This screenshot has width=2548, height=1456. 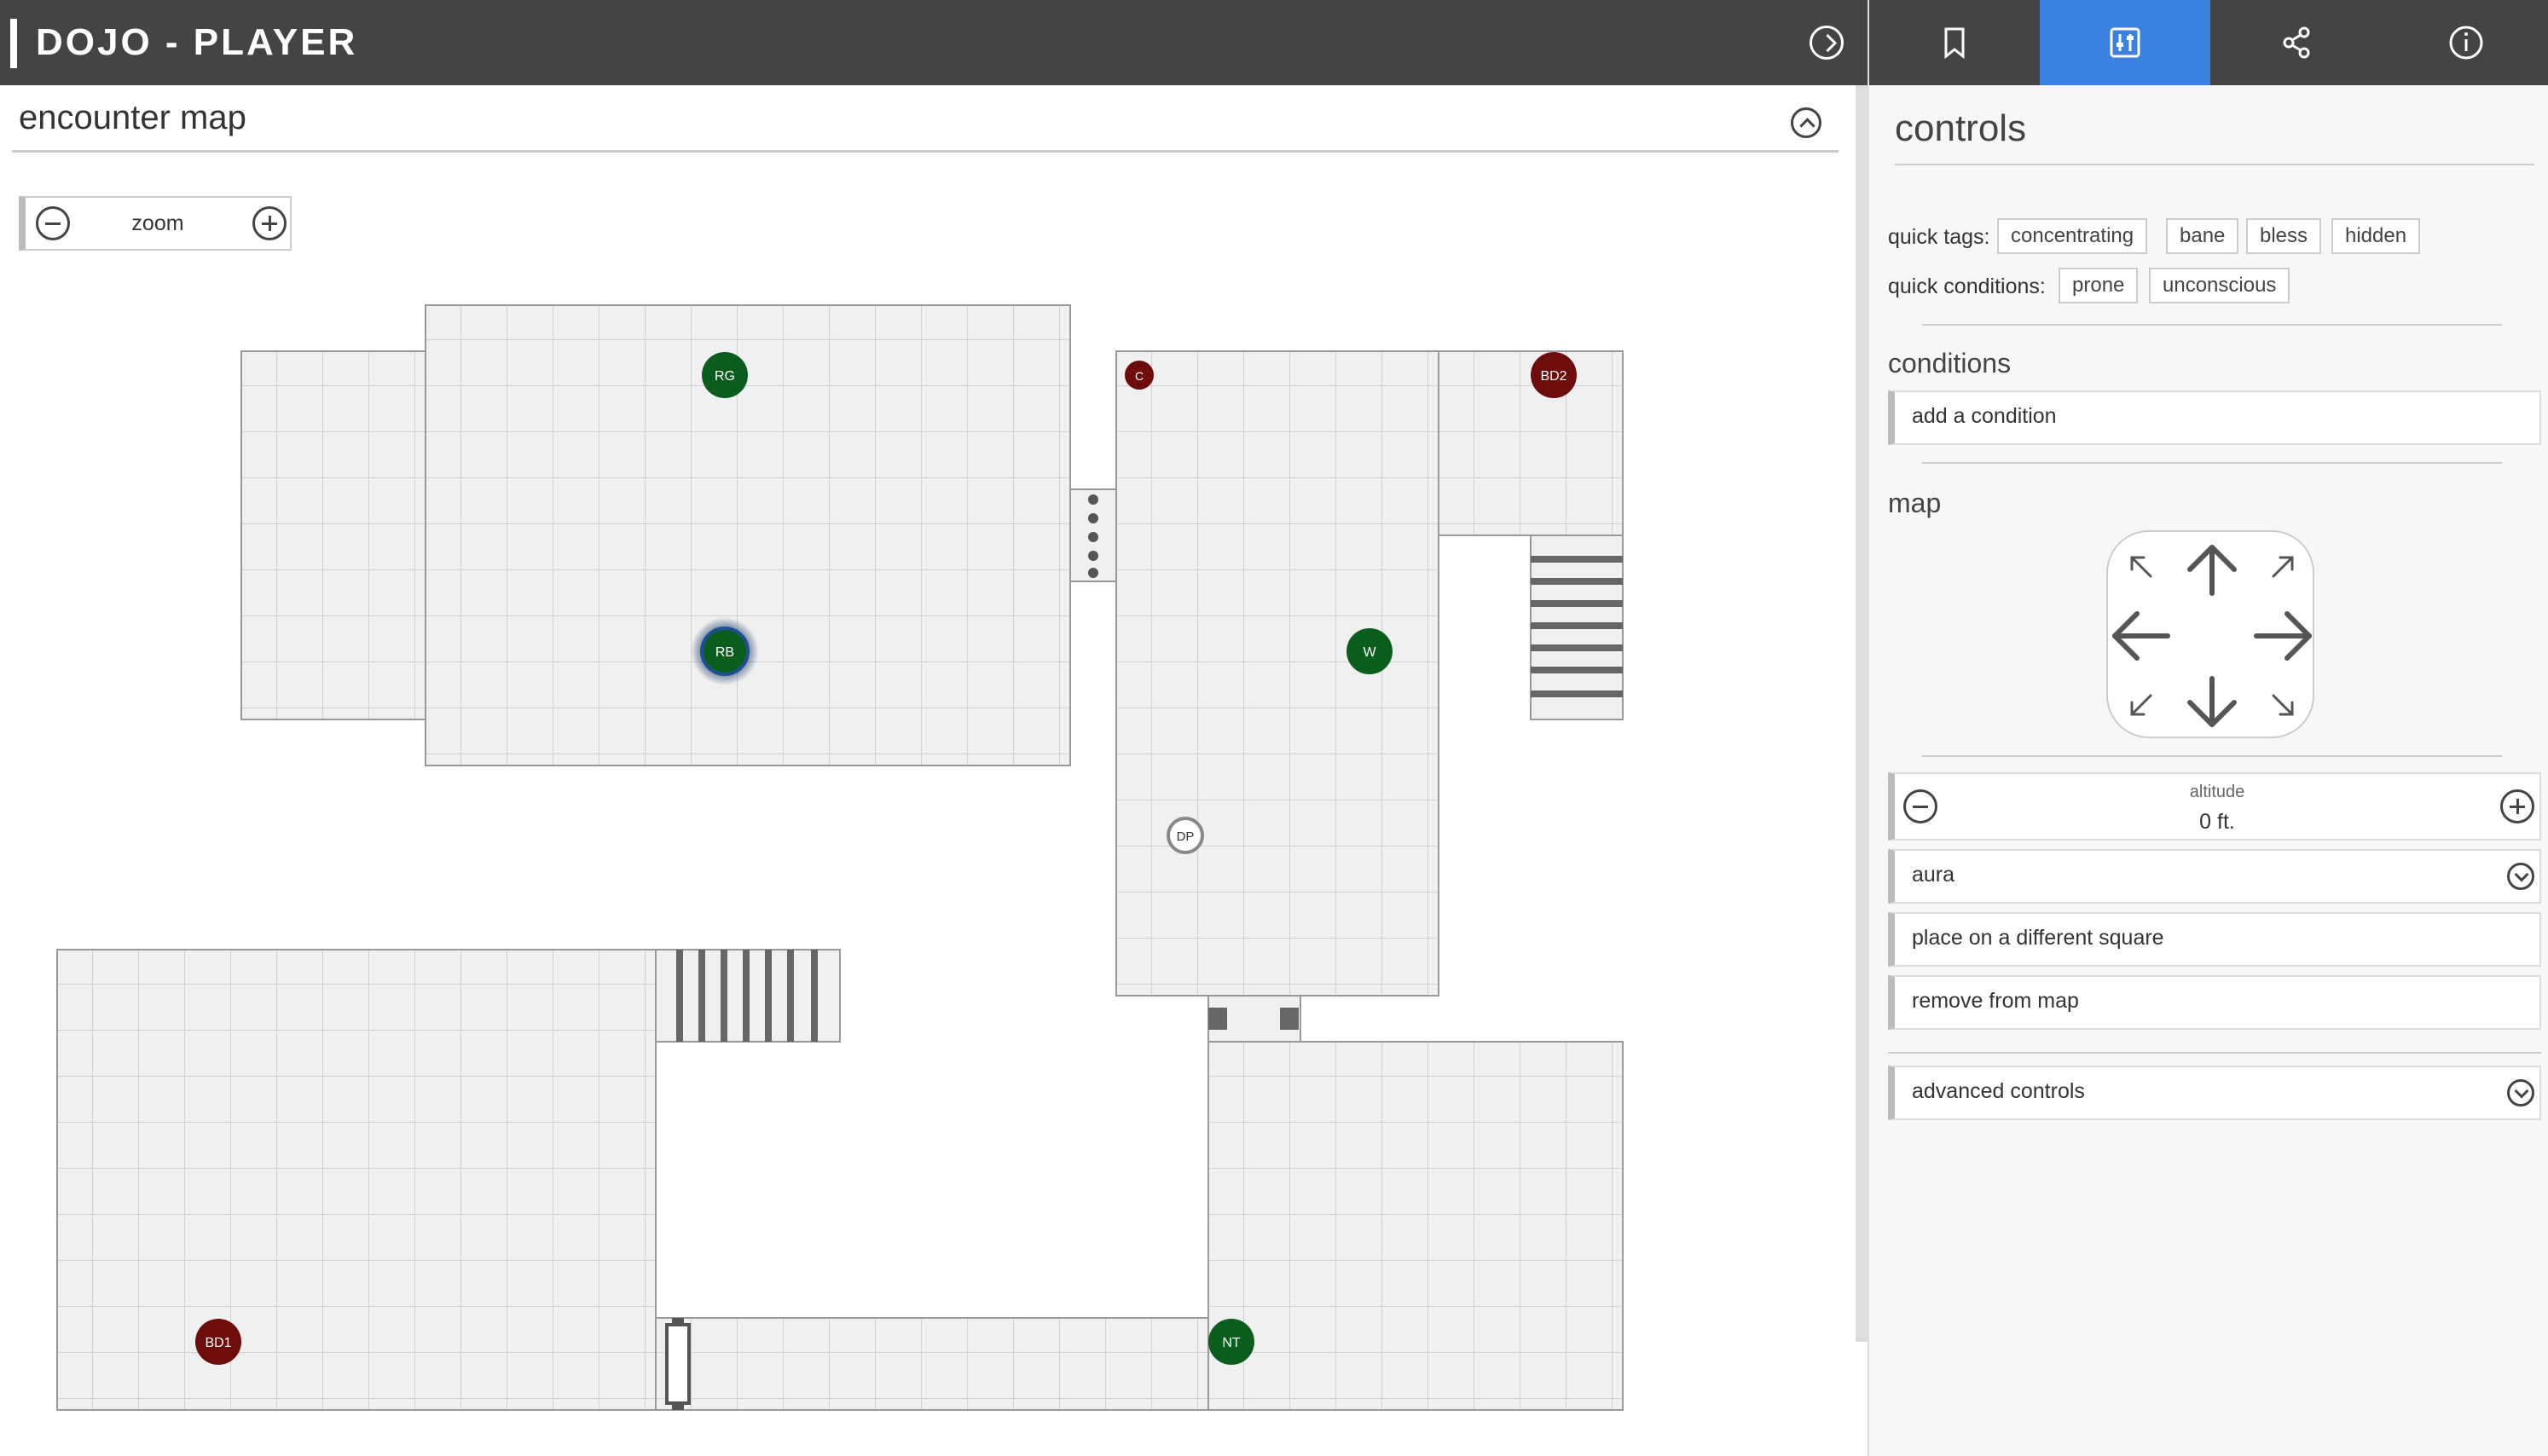 I want to click on collapse-map-icon, so click(x=1806, y=123).